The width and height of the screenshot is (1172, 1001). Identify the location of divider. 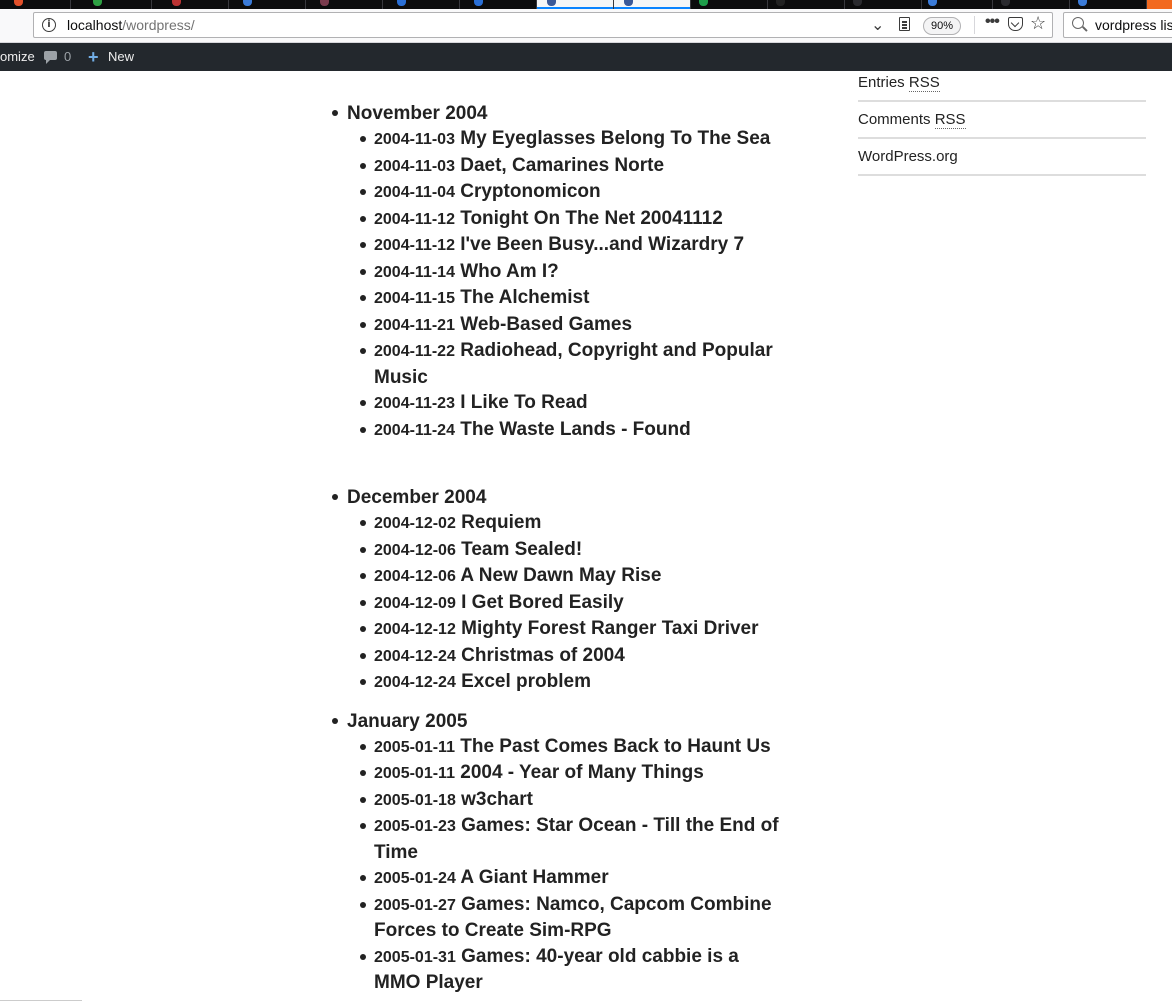
(974, 25).